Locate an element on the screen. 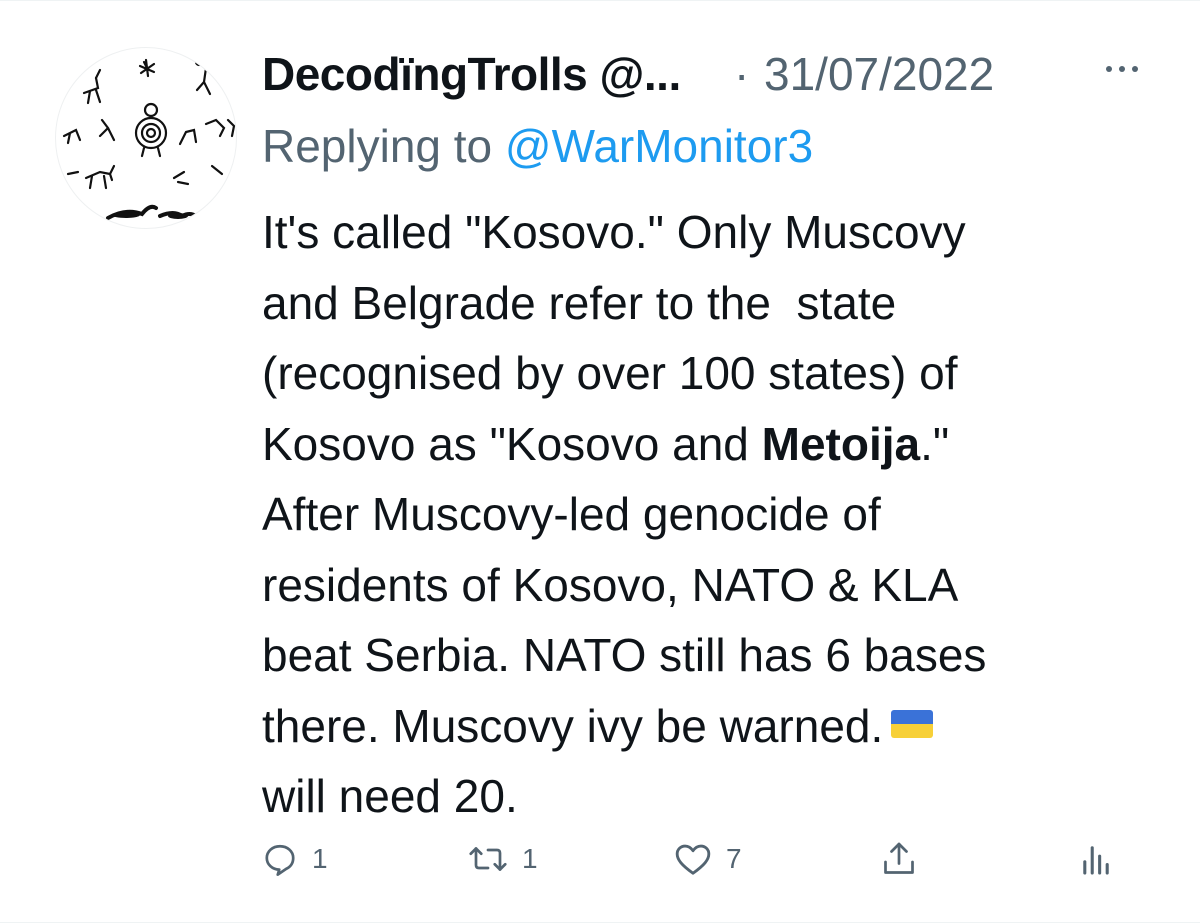 The image size is (1200, 923). analytics-button is located at coordinates (1096, 859).